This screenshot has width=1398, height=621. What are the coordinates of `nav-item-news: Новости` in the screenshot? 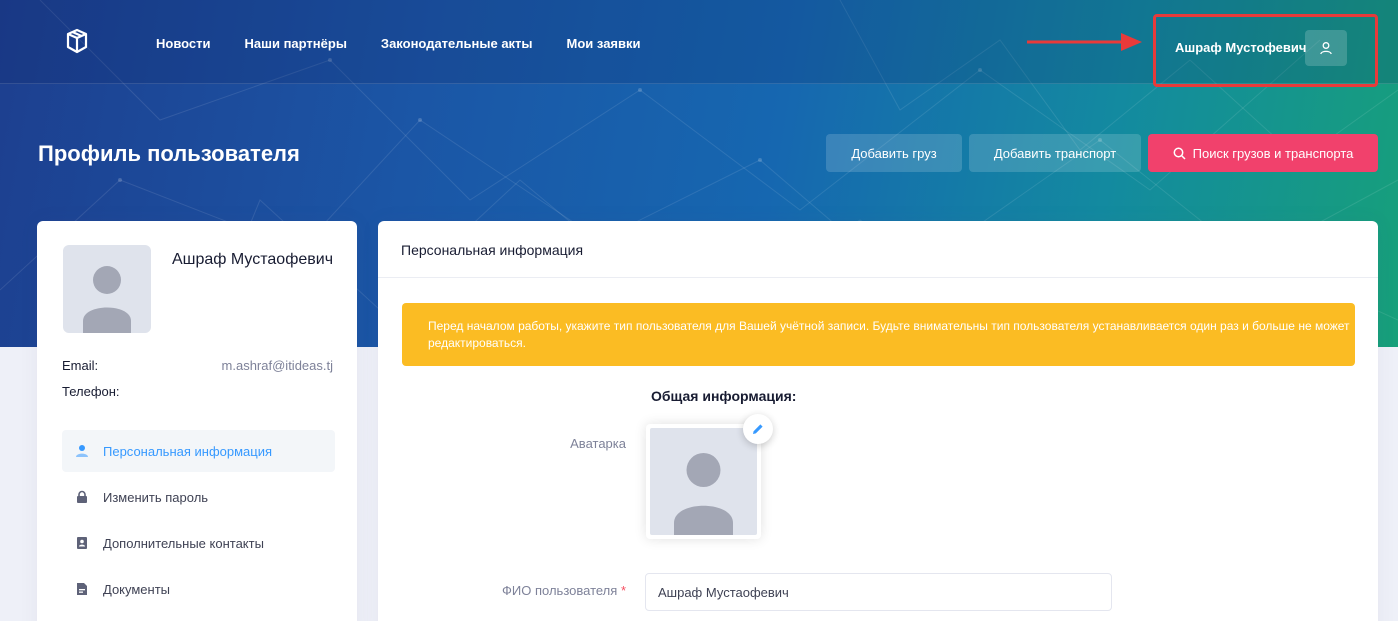 It's located at (183, 43).